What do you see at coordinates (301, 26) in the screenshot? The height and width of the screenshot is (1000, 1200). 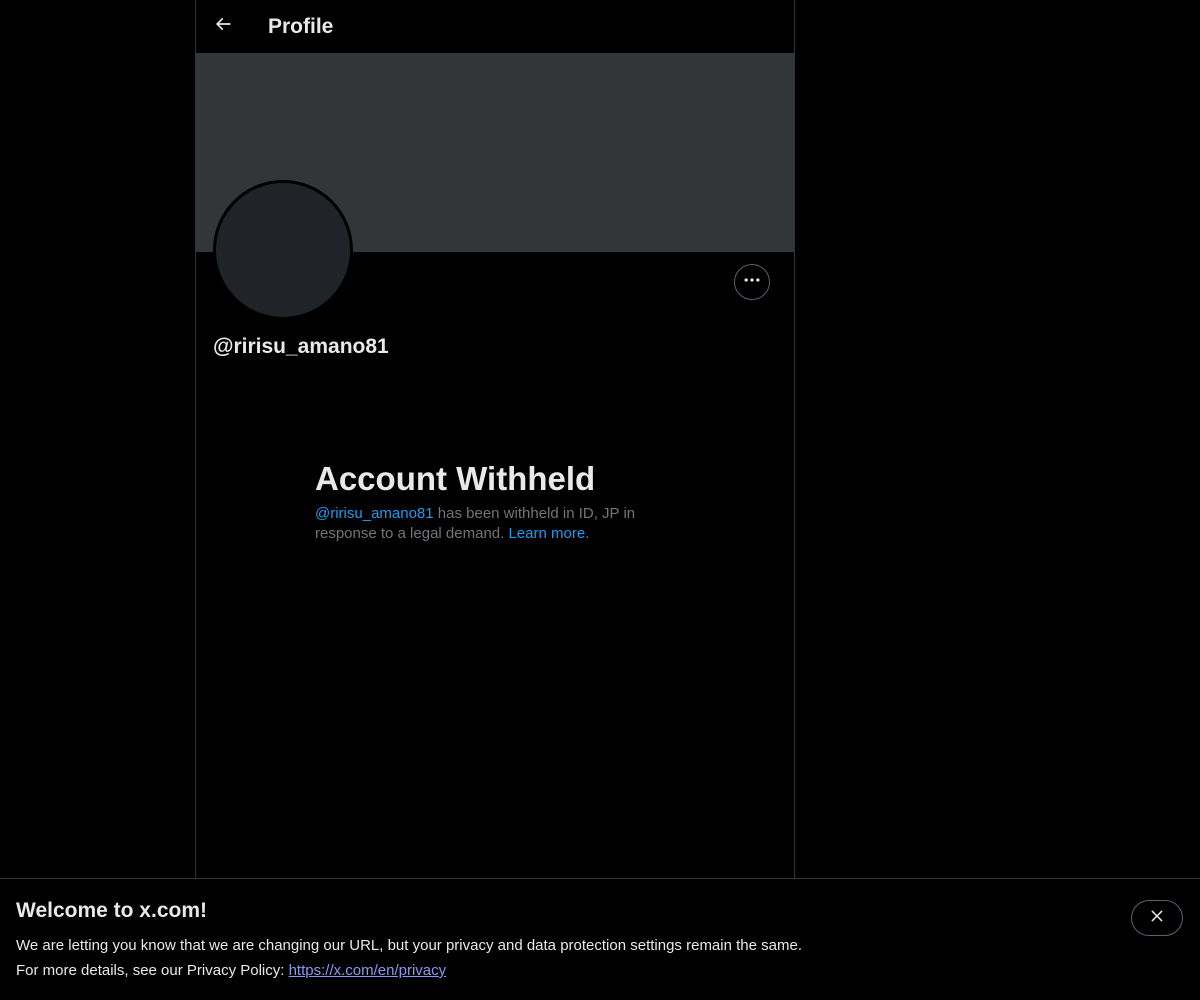 I see `page-title: Profile` at bounding box center [301, 26].